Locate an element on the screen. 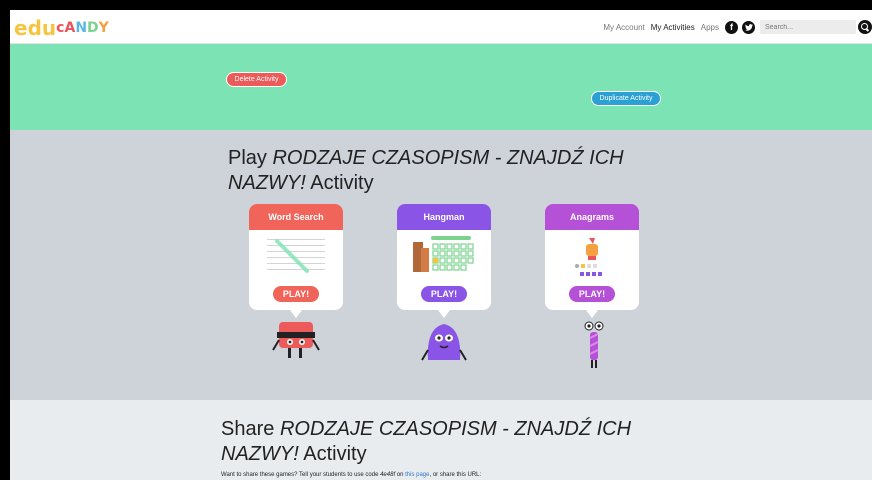  hangman-card: Hangman PLAY! is located at coordinates (444, 261).